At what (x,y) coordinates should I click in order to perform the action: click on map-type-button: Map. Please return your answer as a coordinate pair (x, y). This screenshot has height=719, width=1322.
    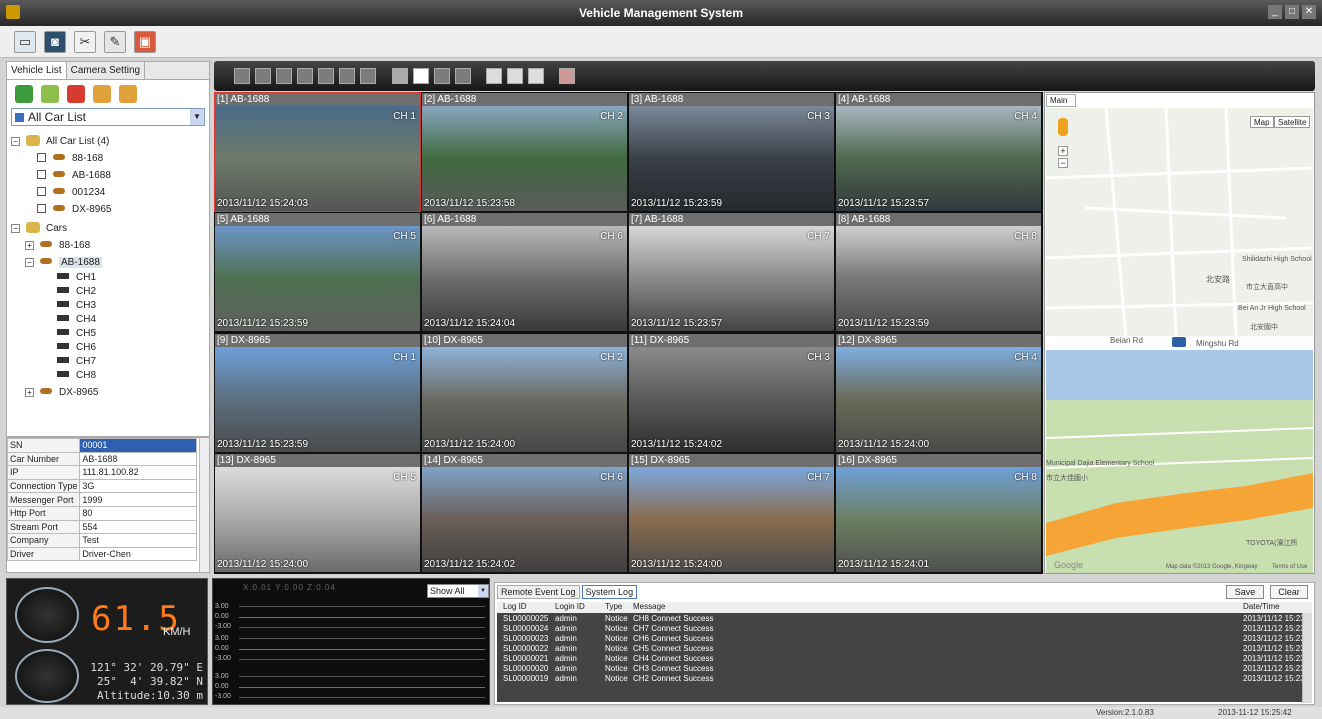
    Looking at the image, I should click on (1262, 122).